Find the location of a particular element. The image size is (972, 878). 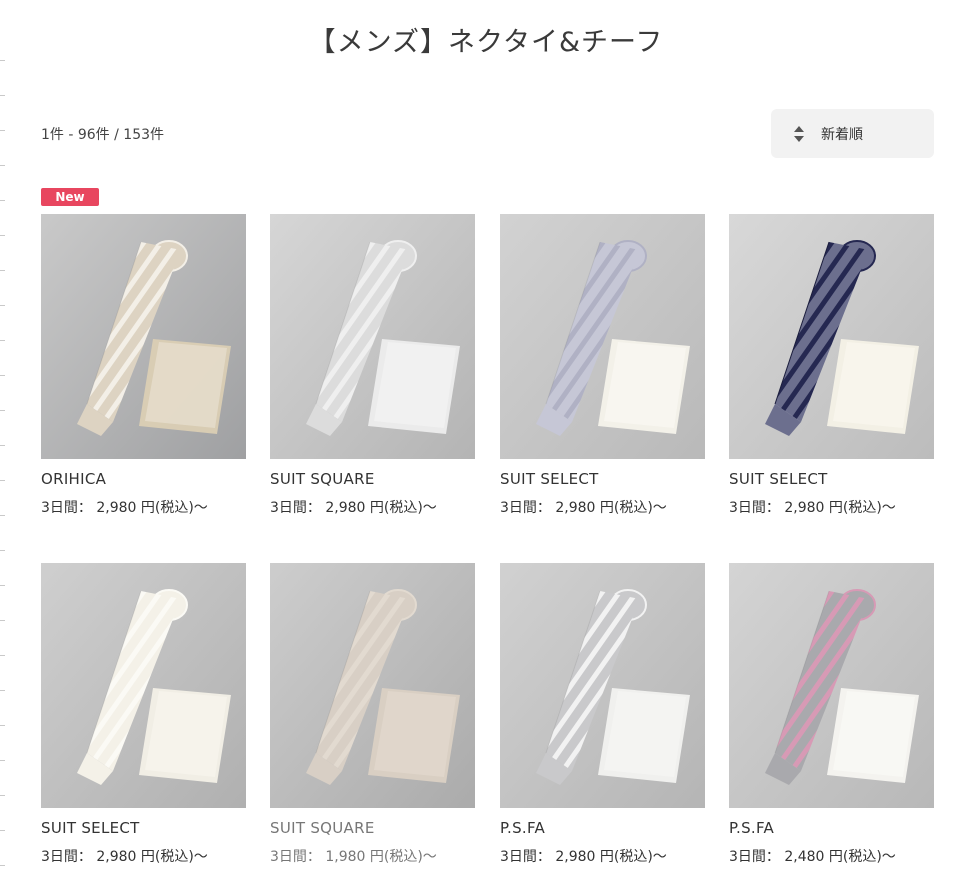

product-card: P.S.FA 3日間： 2,980 円(税込)～ is located at coordinates (602, 714).